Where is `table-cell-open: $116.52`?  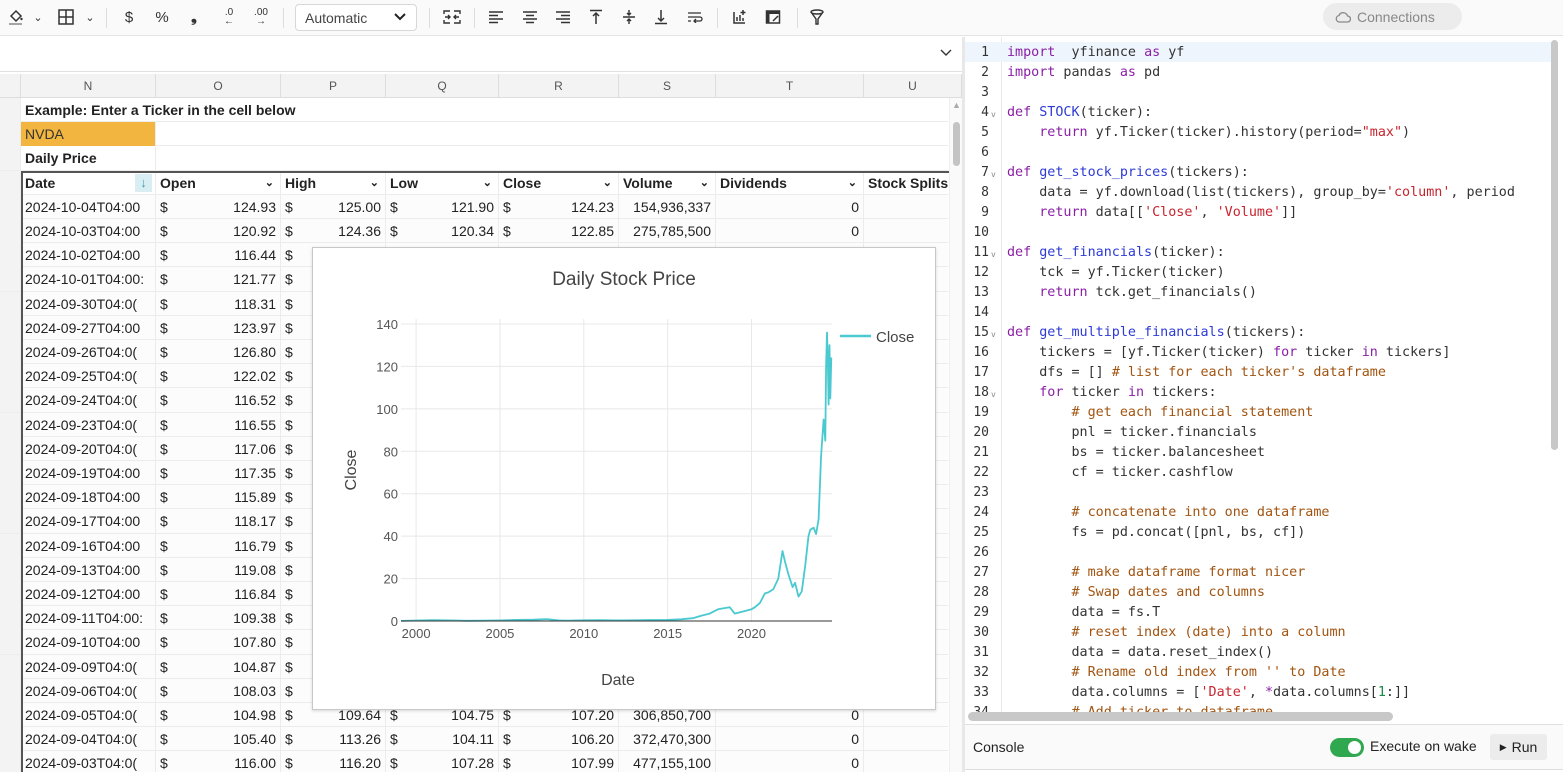
table-cell-open: $116.52 is located at coordinates (218, 400).